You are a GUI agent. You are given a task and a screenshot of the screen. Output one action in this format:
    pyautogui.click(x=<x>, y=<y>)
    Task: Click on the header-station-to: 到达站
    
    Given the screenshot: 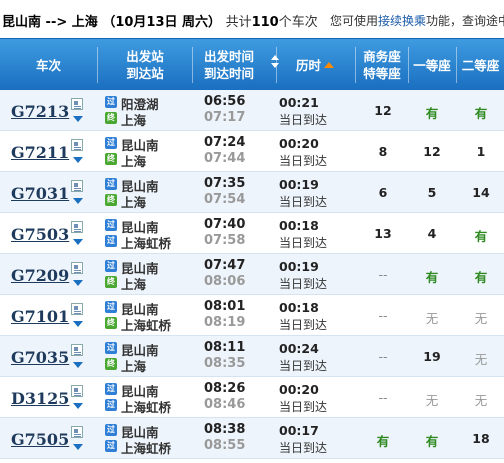 What is the action you would take?
    pyautogui.click(x=145, y=73)
    